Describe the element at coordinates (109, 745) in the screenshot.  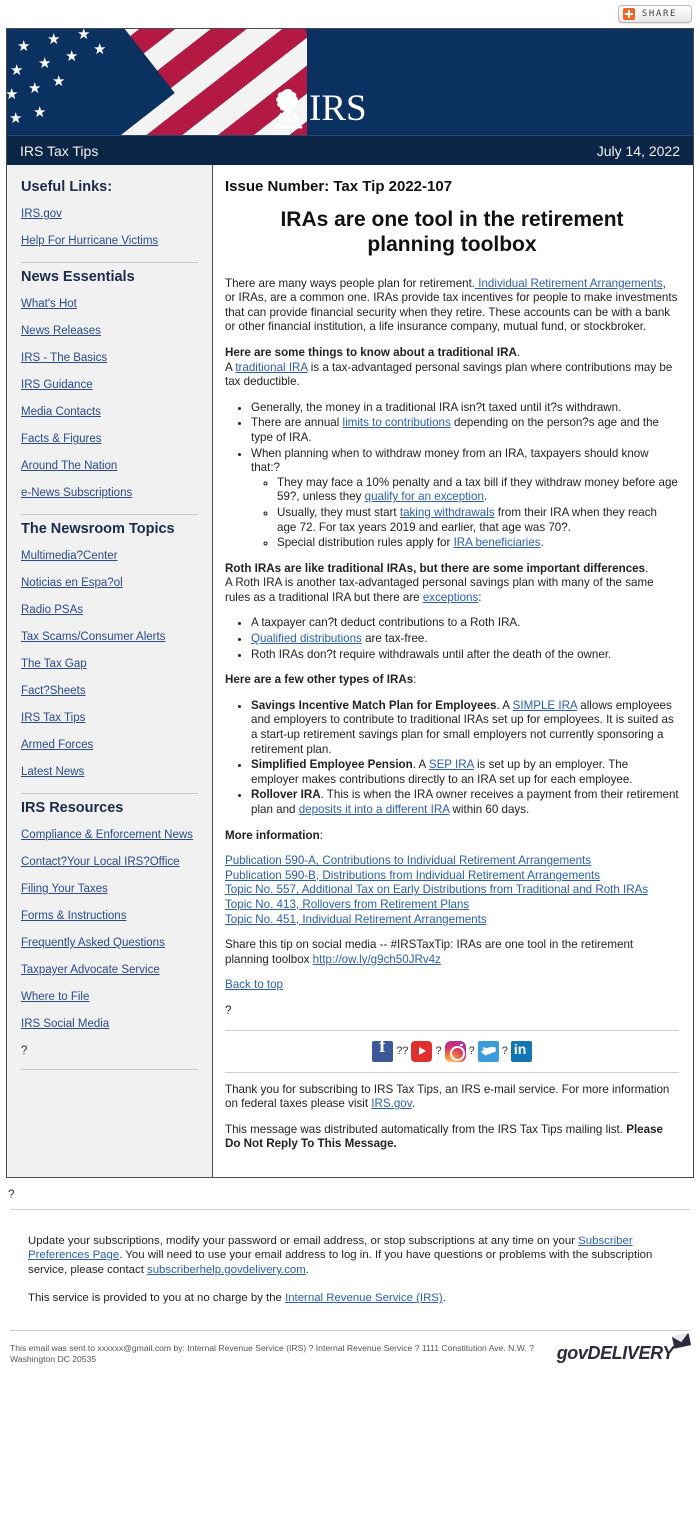
I see `sidebar-item-armed-forces: Armed Forces` at that location.